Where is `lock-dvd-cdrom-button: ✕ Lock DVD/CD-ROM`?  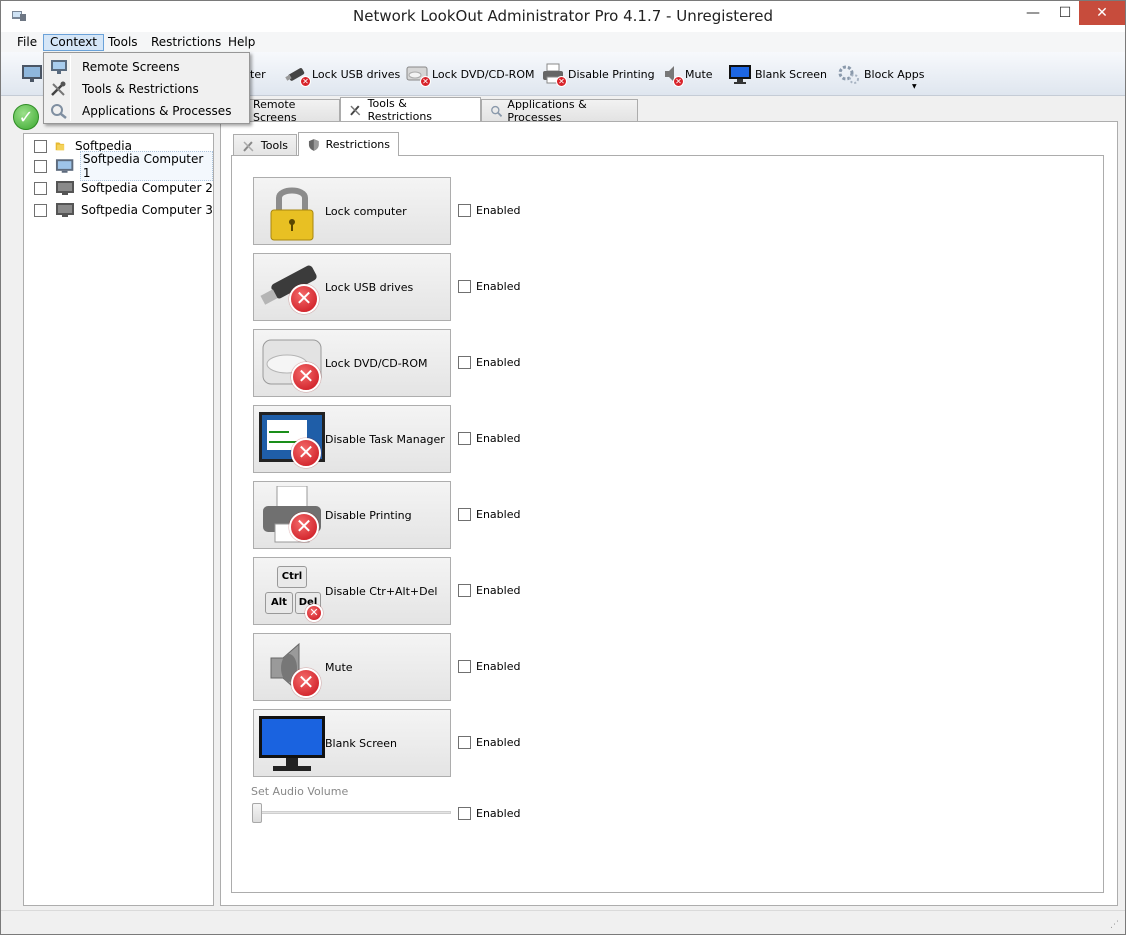 lock-dvd-cdrom-button: ✕ Lock DVD/CD-ROM is located at coordinates (352, 363).